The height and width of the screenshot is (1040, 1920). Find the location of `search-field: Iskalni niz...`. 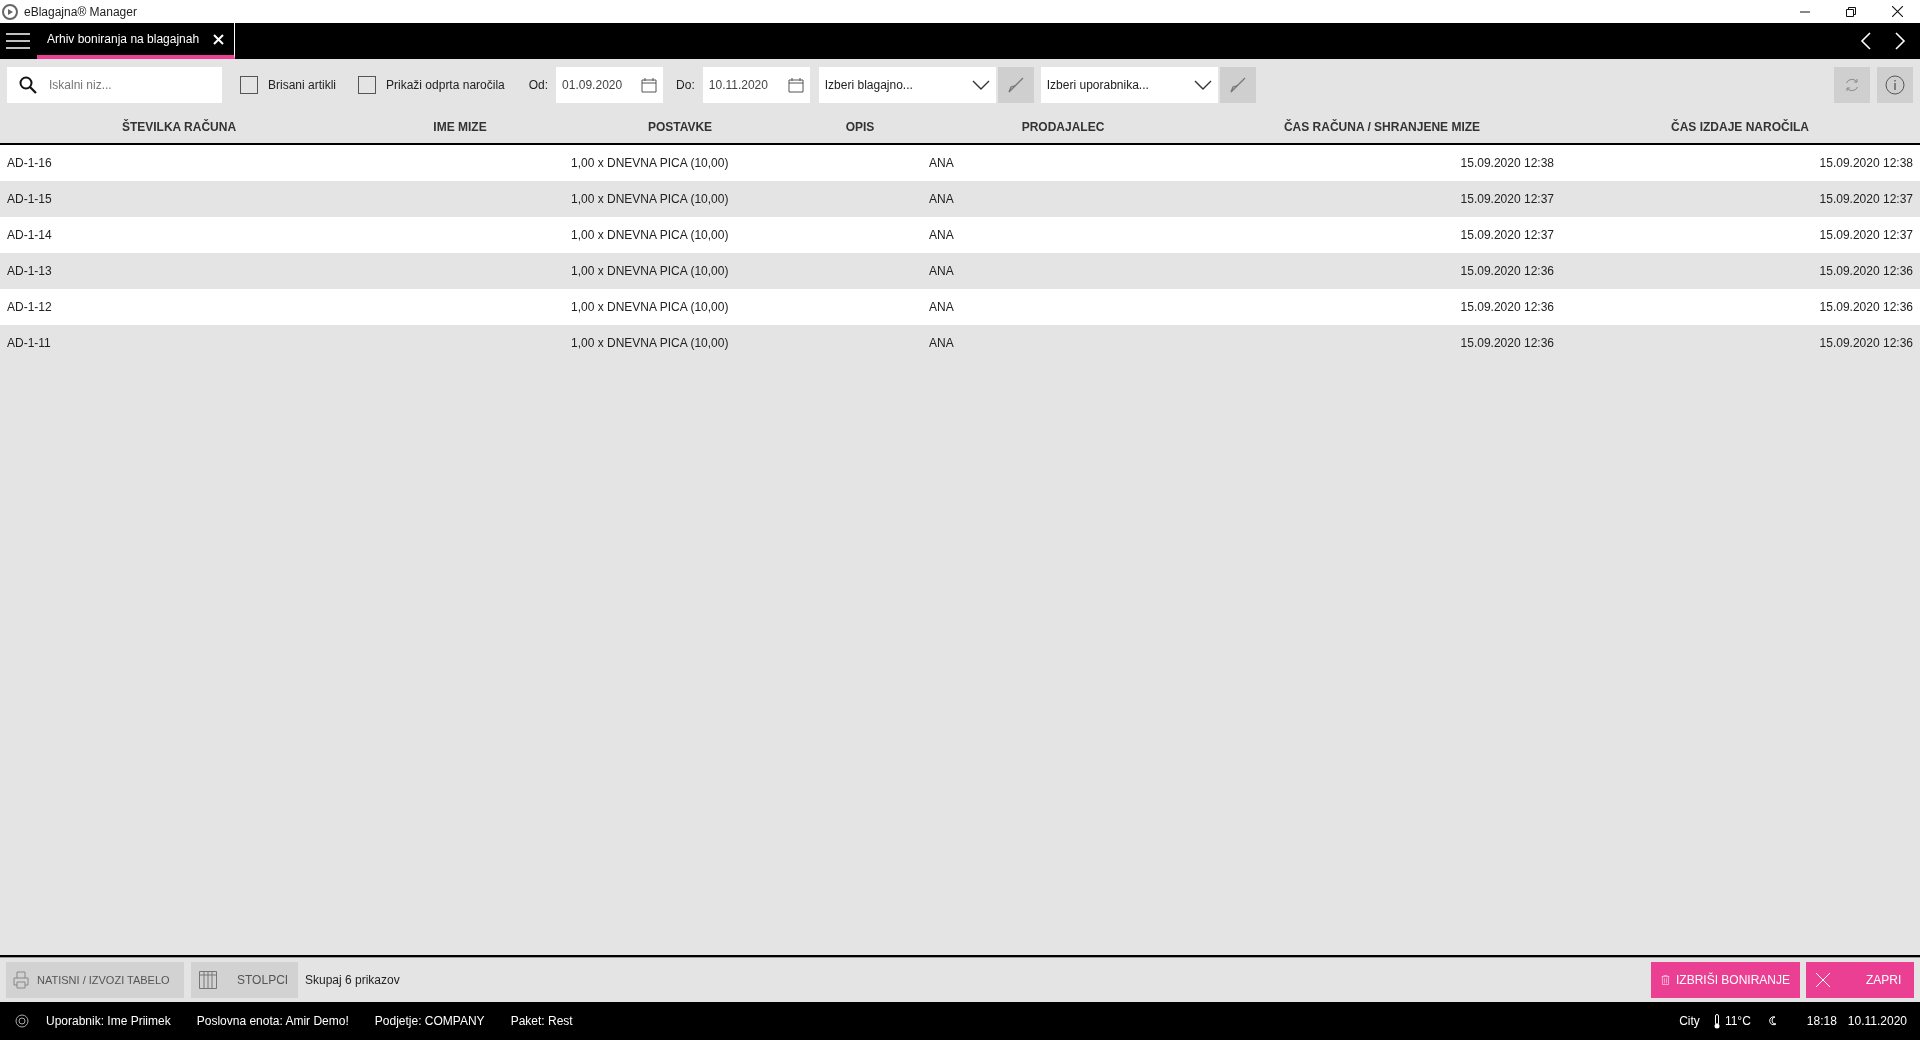

search-field: Iskalni niz... is located at coordinates (114, 84).